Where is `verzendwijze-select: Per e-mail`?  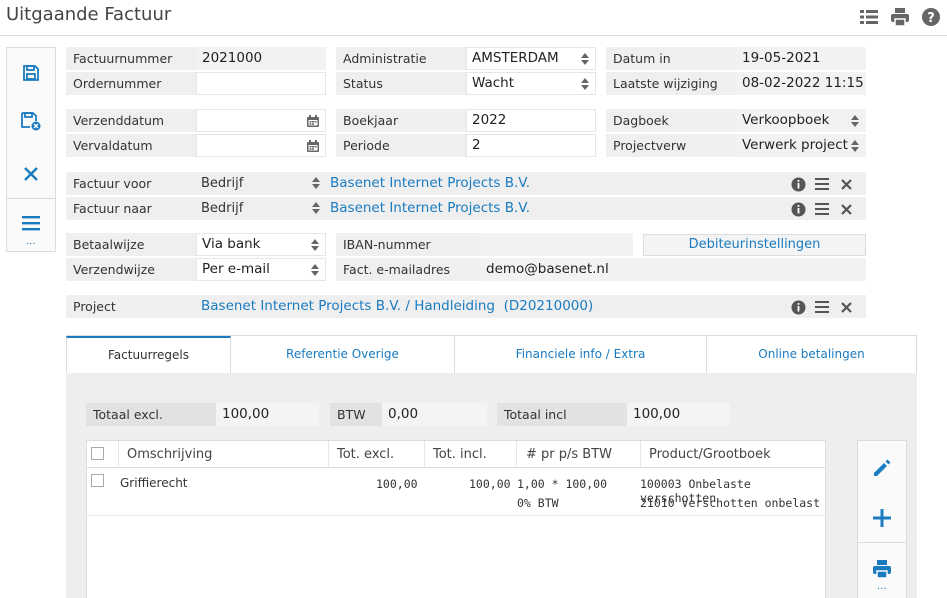 verzendwijze-select: Per e-mail is located at coordinates (261, 269).